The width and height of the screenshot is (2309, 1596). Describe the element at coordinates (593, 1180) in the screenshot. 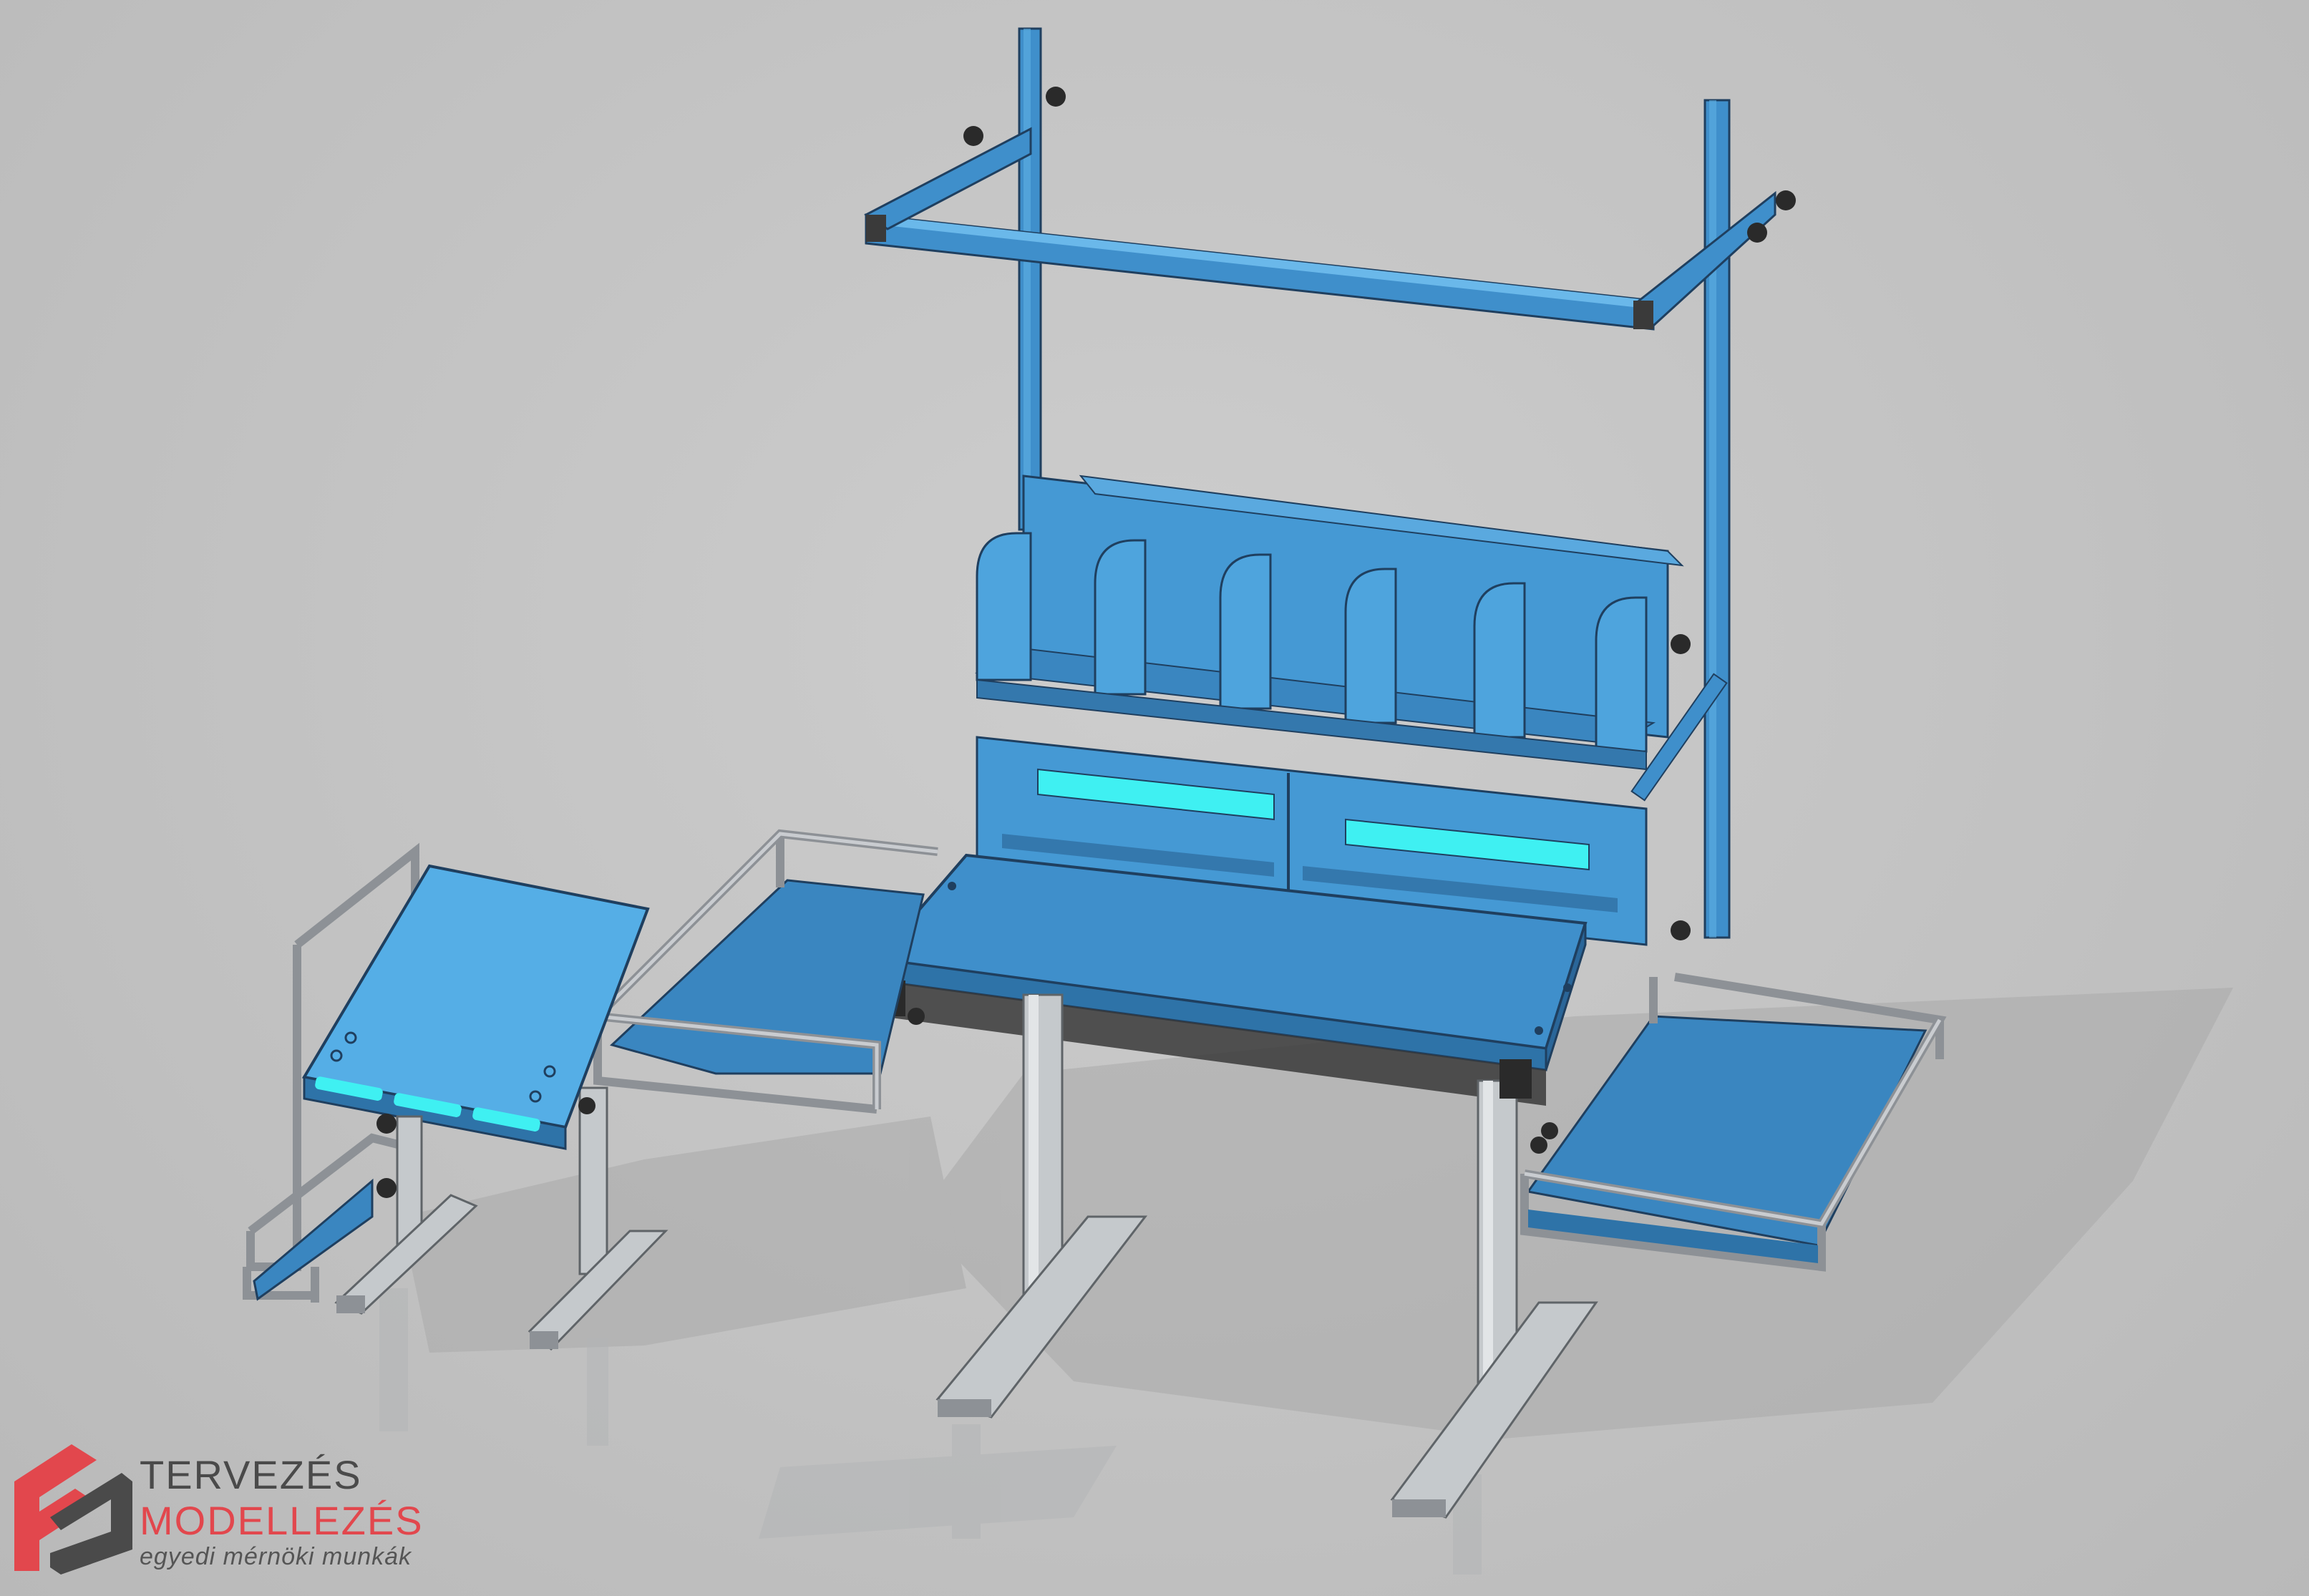

I see `left-tray-post` at that location.